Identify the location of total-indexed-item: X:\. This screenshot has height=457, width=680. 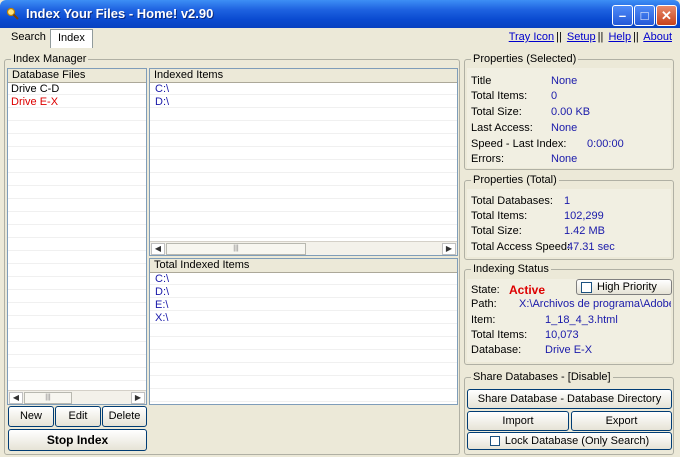
(303, 318).